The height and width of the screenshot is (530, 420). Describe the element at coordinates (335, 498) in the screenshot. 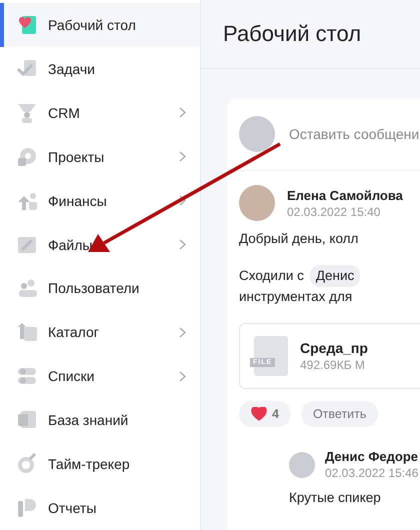

I see `comment-text: Крутые спикер` at that location.